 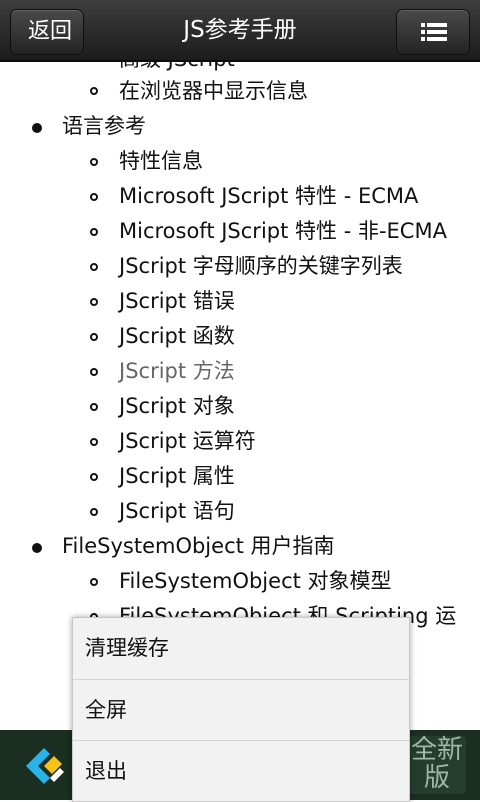 I want to click on list-item: JScript 错误, so click(x=177, y=301).